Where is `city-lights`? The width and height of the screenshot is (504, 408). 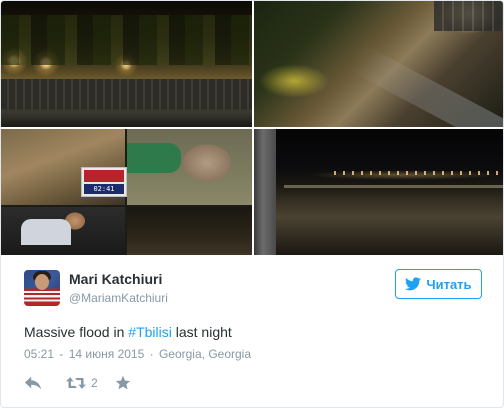 city-lights is located at coordinates (418, 173).